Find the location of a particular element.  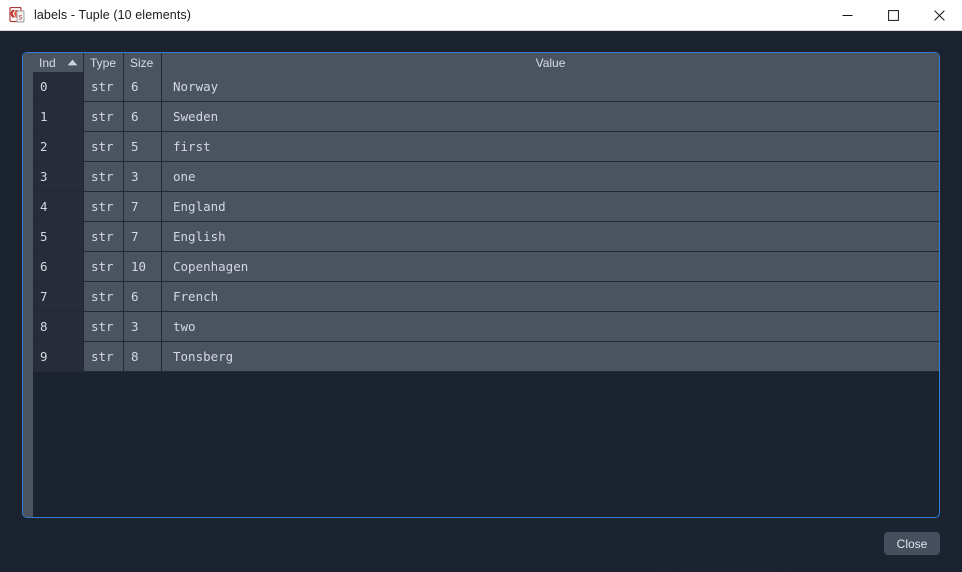

column-header-size-label: Size is located at coordinates (142, 62).